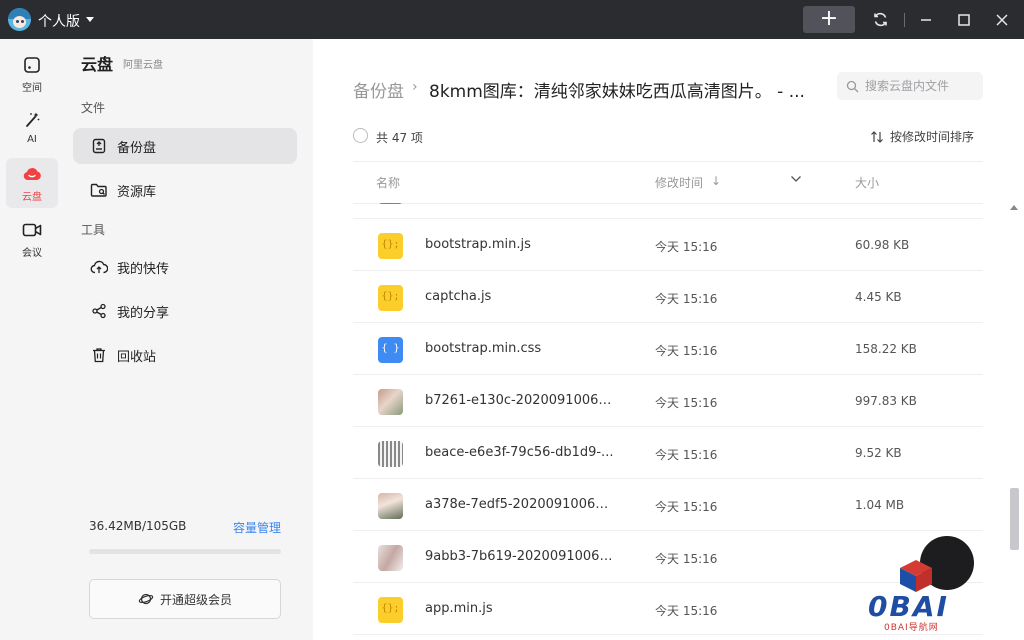  What do you see at coordinates (415, 87) in the screenshot?
I see `breadcrumb-arrow-icon: ›` at bounding box center [415, 87].